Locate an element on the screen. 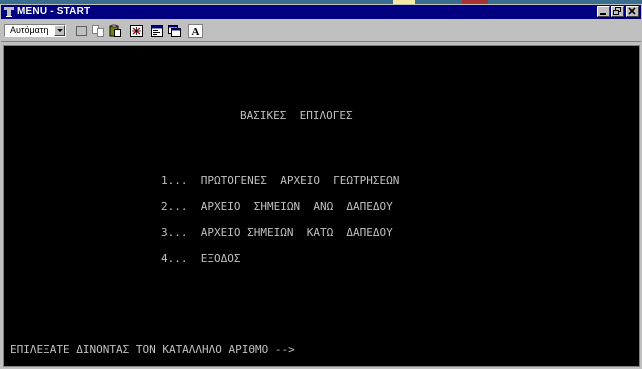 The image size is (642, 369). mark-icon is located at coordinates (81, 31).